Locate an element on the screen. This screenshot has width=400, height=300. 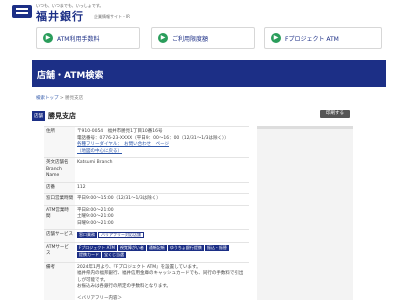
value-line: 112 is located at coordinates (81, 187).